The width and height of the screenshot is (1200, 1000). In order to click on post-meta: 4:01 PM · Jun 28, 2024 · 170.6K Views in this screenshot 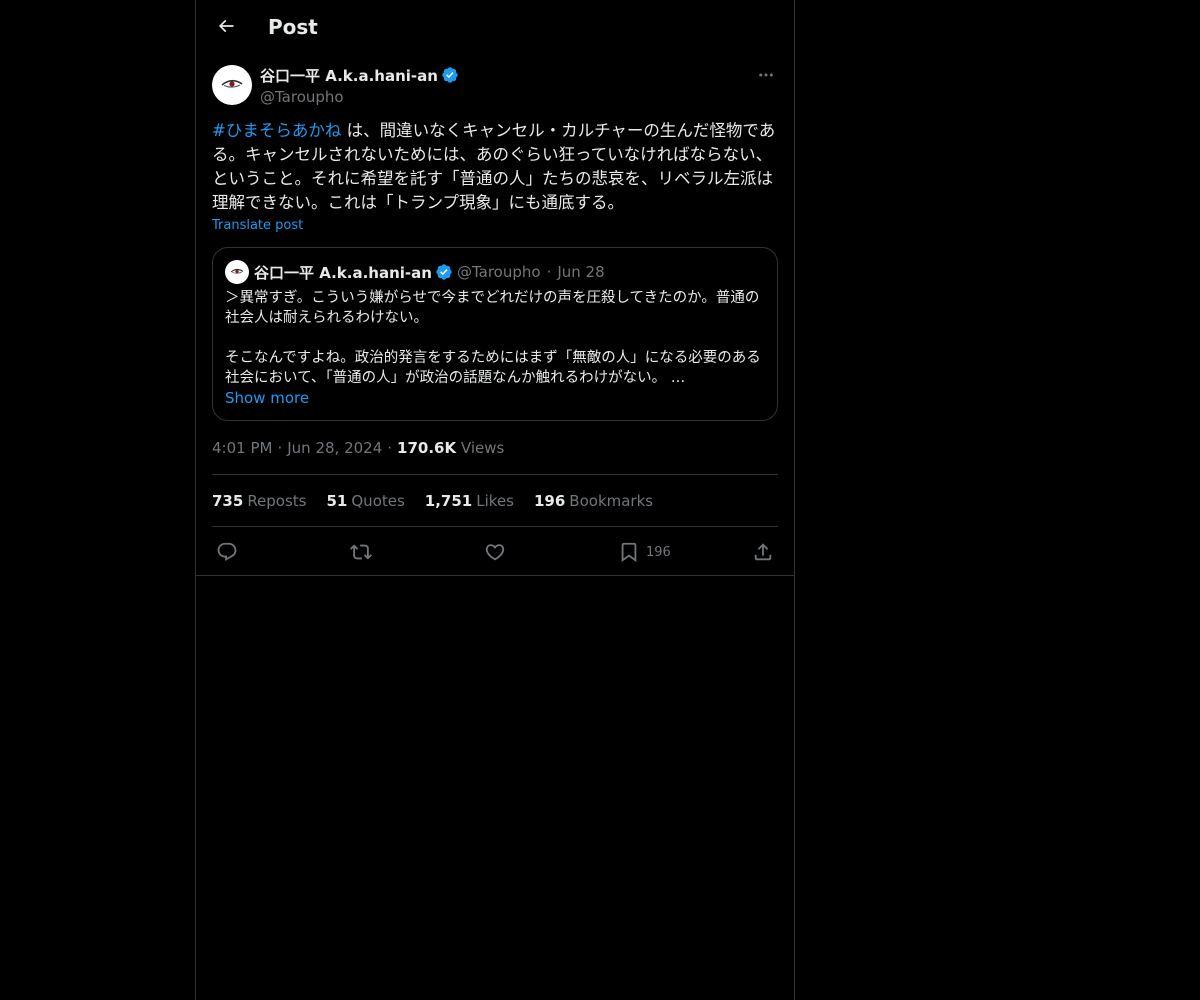, I will do `click(358, 448)`.